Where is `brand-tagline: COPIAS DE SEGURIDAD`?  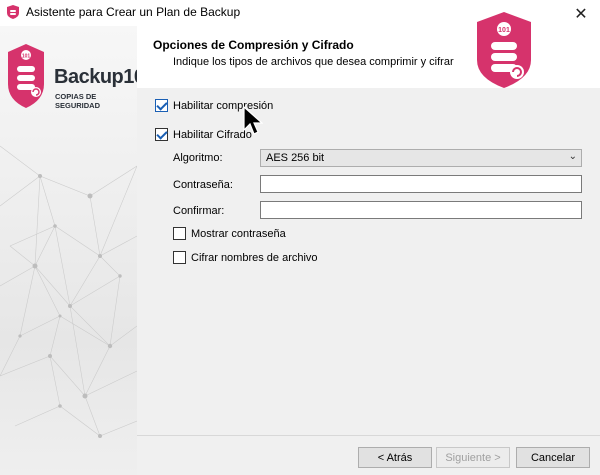 brand-tagline: COPIAS DE SEGURIDAD is located at coordinates (77, 101).